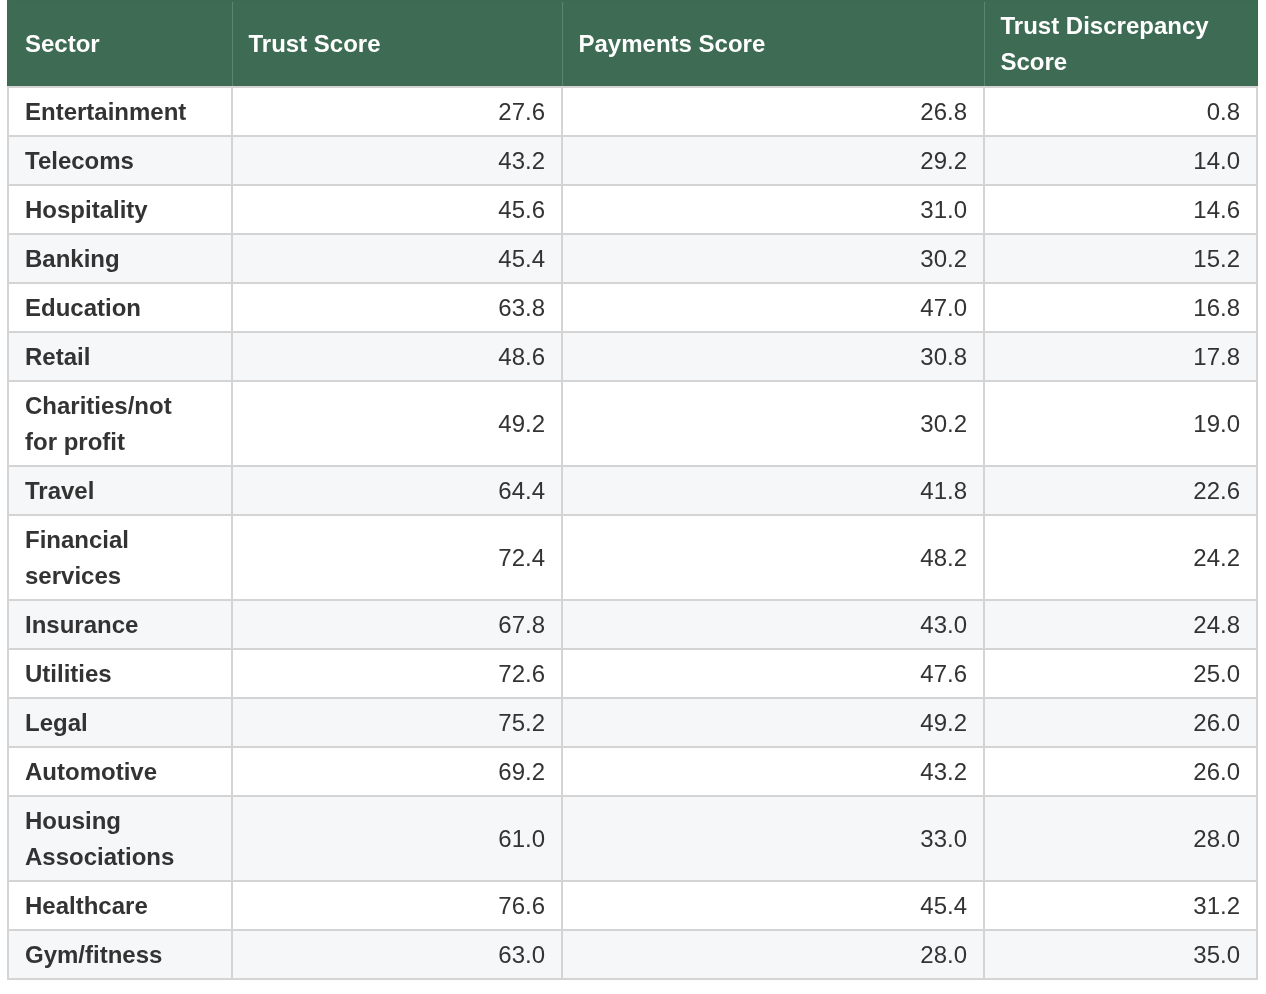 The image size is (1266, 994). I want to click on score-cell: 41.8, so click(773, 490).